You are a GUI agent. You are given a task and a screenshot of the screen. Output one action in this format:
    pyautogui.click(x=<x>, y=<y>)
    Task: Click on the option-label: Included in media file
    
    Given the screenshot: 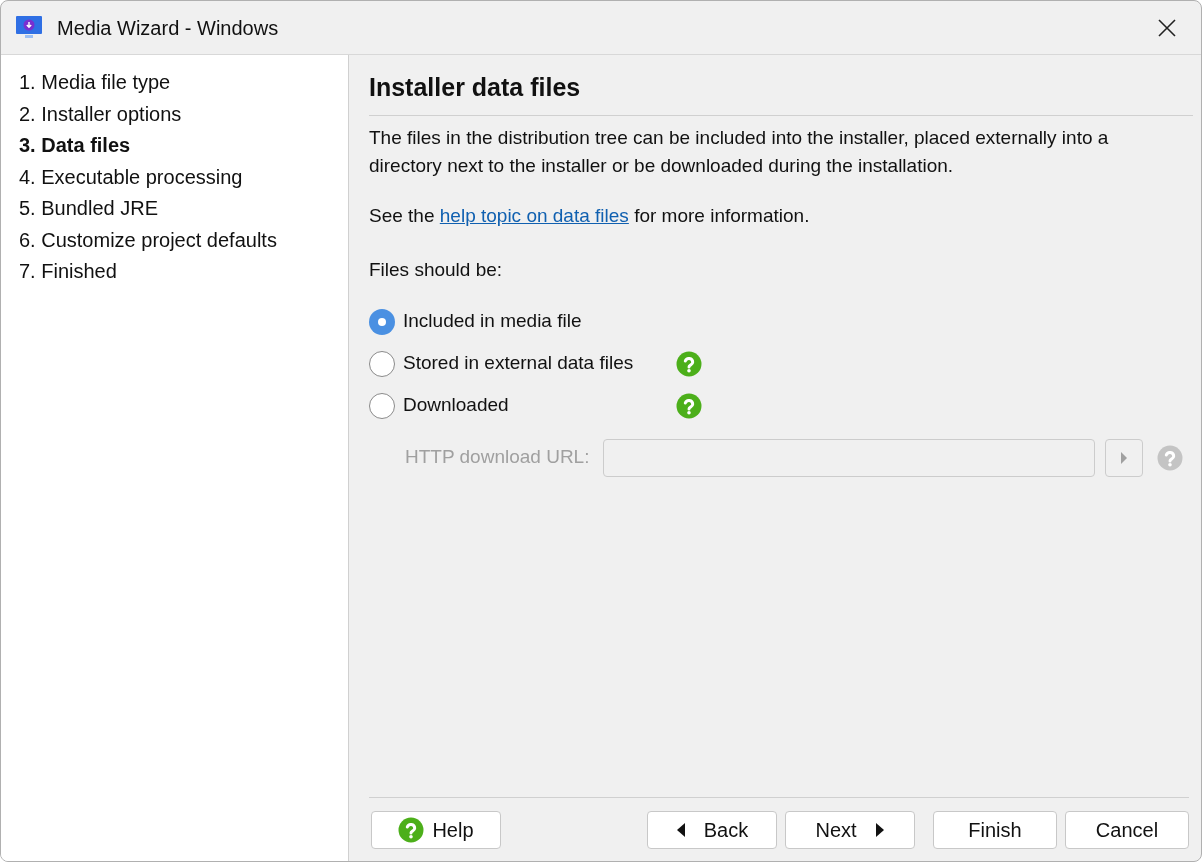 What is the action you would take?
    pyautogui.click(x=493, y=321)
    